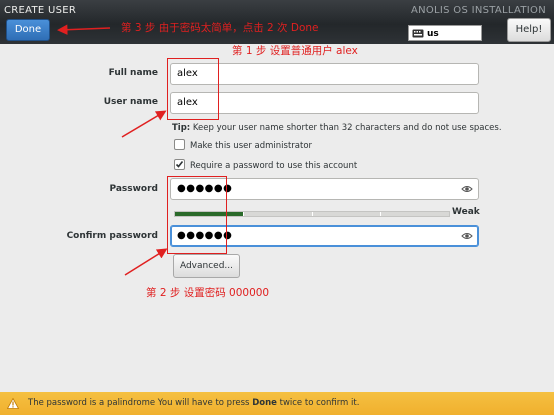  Describe the element at coordinates (193, 89) in the screenshot. I see `annotation-box-username` at that location.